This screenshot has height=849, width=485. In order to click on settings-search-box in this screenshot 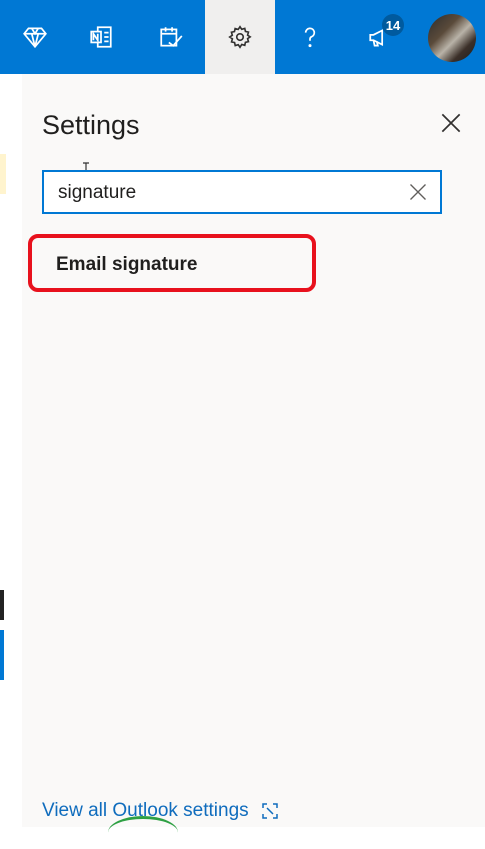, I will do `click(242, 192)`.